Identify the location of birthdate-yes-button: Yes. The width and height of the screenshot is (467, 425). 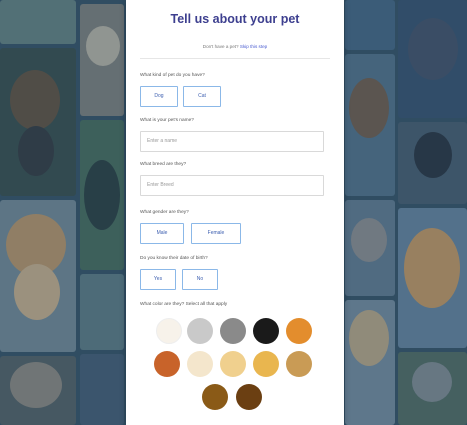
(158, 279).